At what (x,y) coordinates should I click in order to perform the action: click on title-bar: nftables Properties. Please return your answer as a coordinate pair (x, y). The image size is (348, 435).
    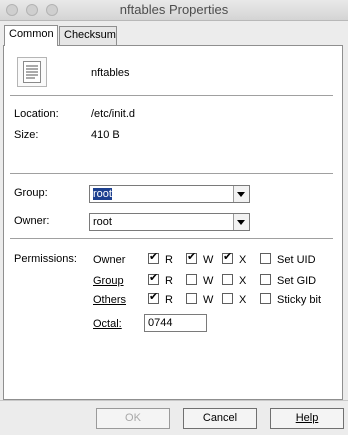
    Looking at the image, I should click on (174, 10).